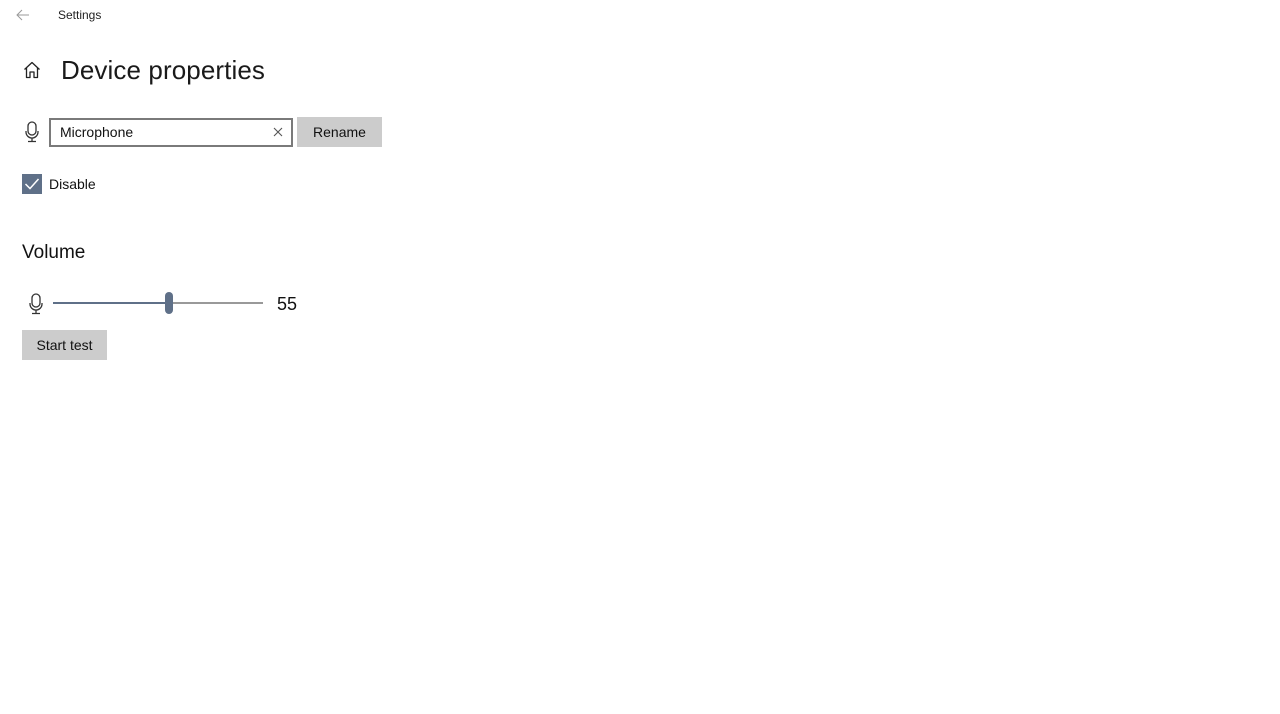  I want to click on rename-button: Rename, so click(339, 132).